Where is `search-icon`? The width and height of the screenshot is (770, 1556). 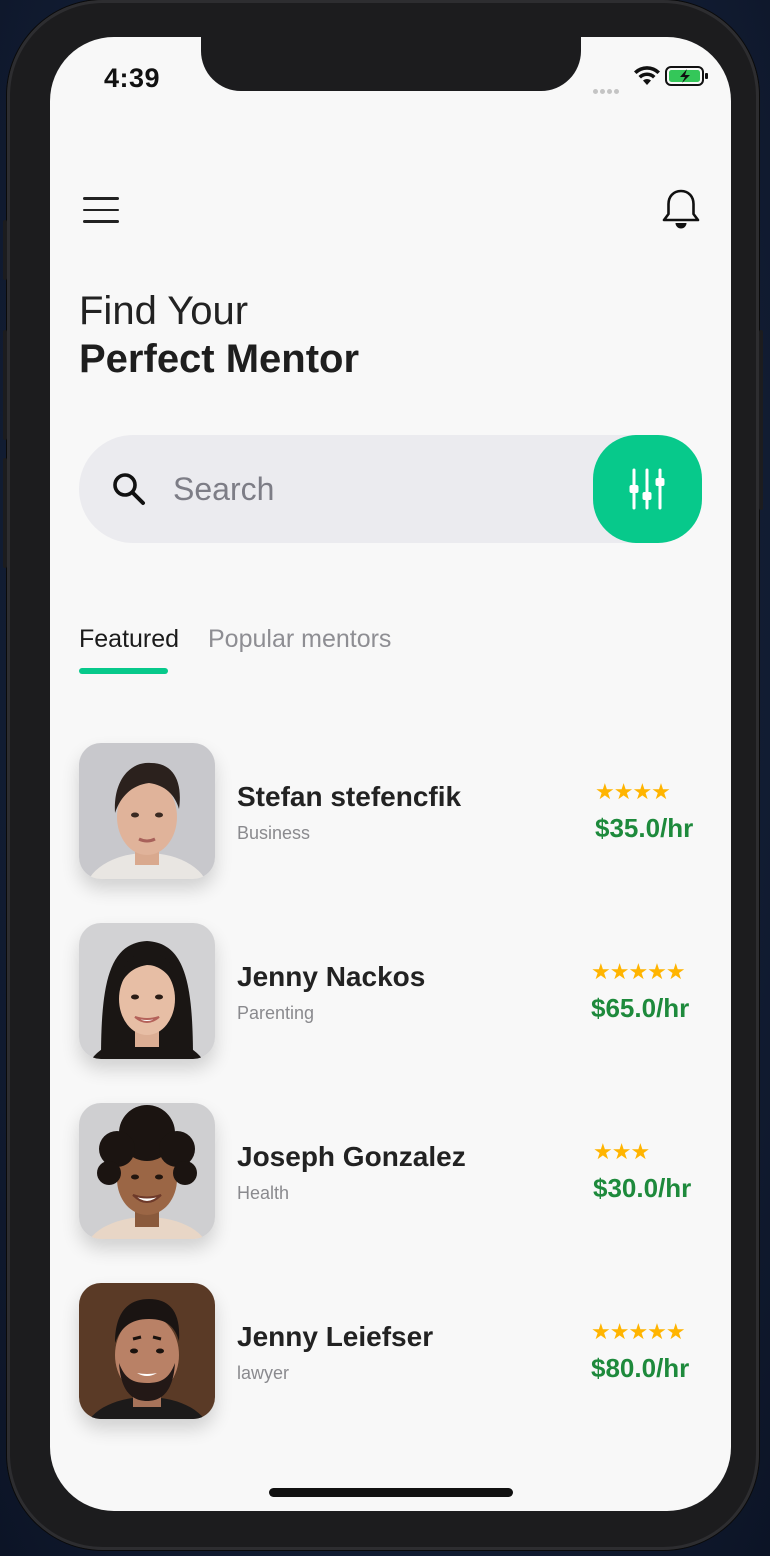
search-icon is located at coordinates (129, 489).